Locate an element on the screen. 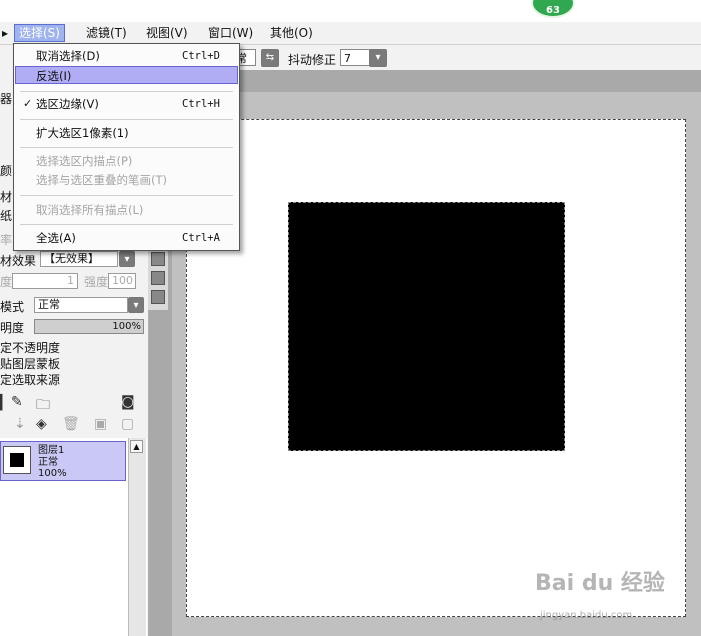 The width and height of the screenshot is (701, 636). opacity-label: 明度 is located at coordinates (12, 328).